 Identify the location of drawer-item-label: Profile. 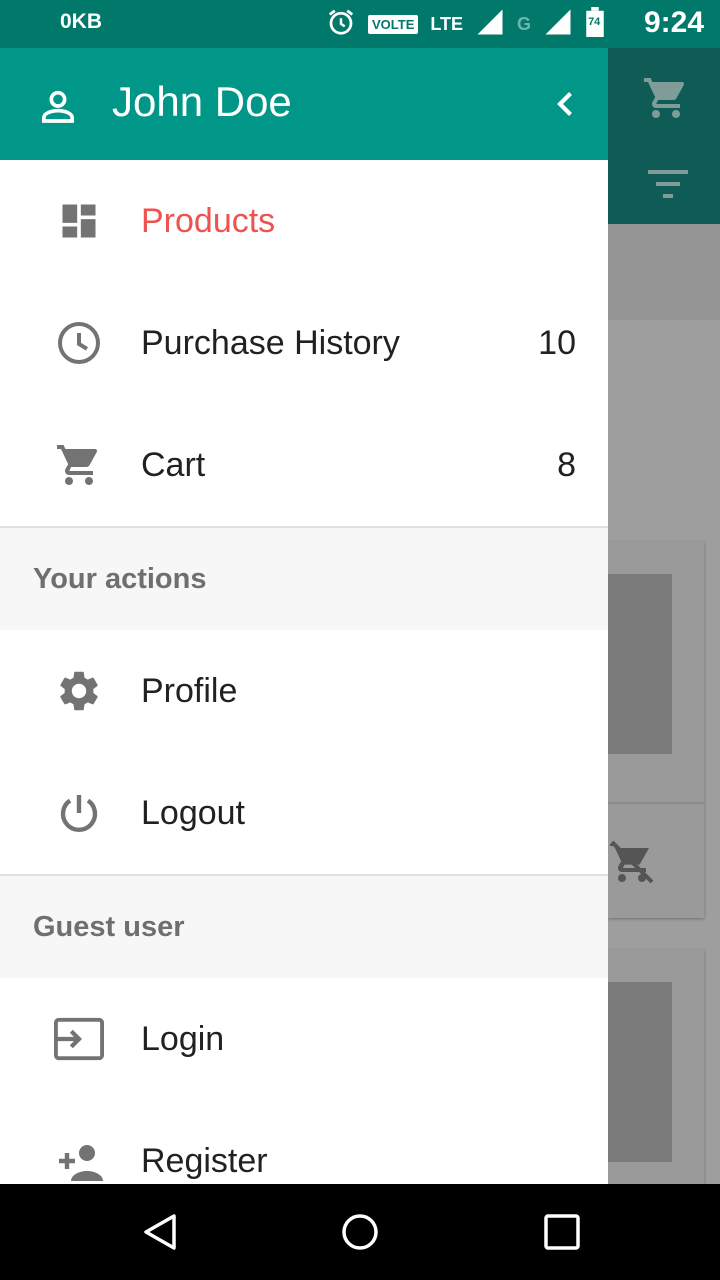
(189, 690).